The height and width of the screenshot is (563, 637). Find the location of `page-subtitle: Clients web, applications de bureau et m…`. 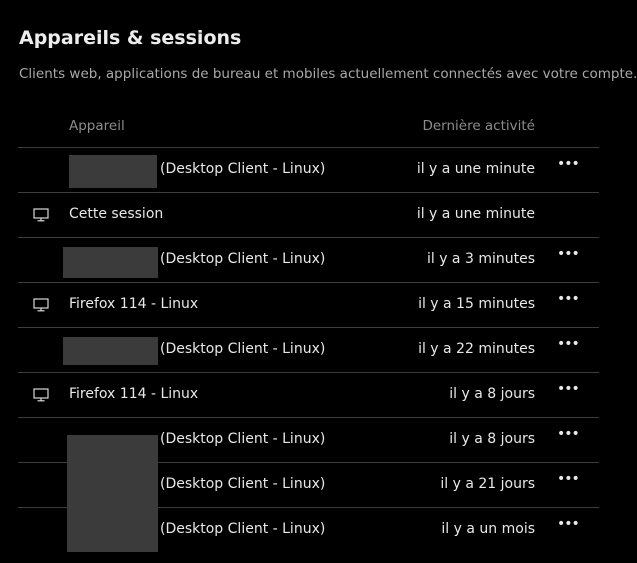

page-subtitle: Clients web, applications de bureau et m… is located at coordinates (328, 74).